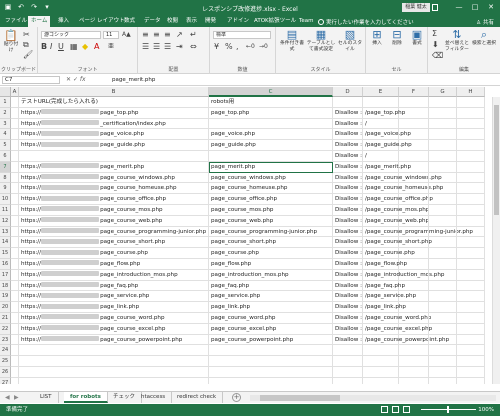 This screenshot has width=500, height=416. I want to click on increase-decimal-icon: ←0, so click(250, 47).